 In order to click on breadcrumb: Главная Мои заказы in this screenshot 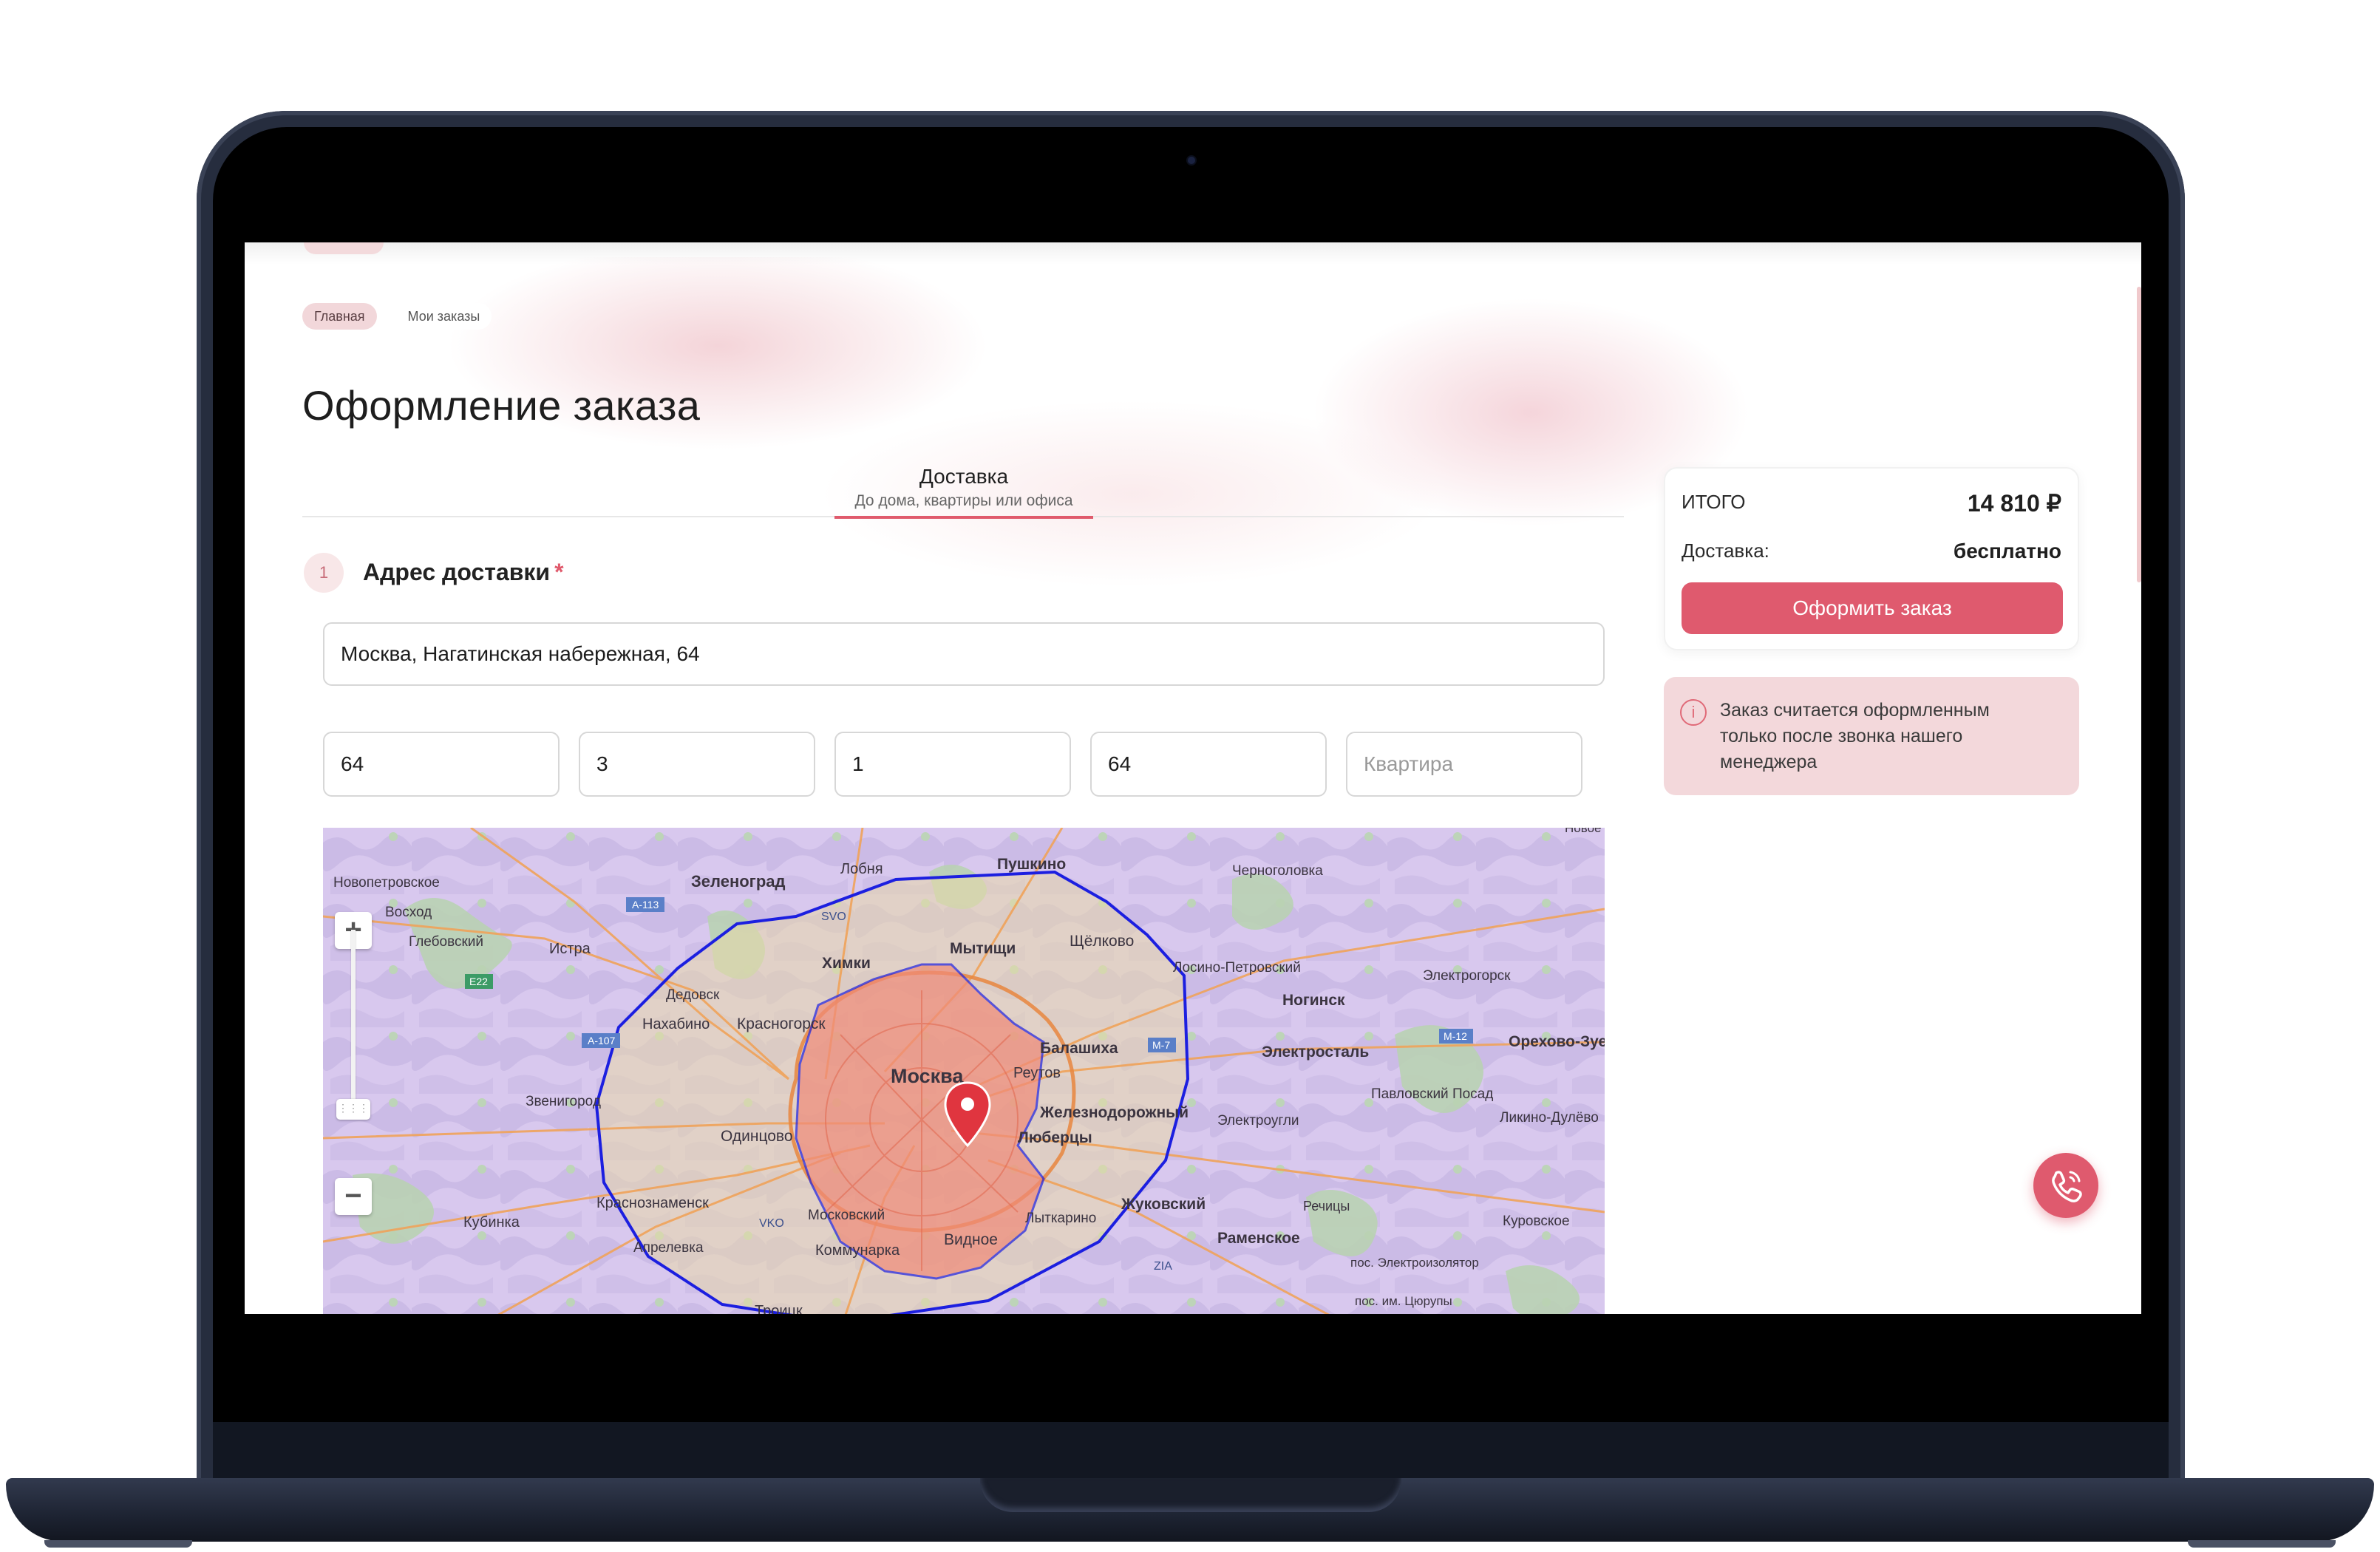, I will do `click(397, 317)`.